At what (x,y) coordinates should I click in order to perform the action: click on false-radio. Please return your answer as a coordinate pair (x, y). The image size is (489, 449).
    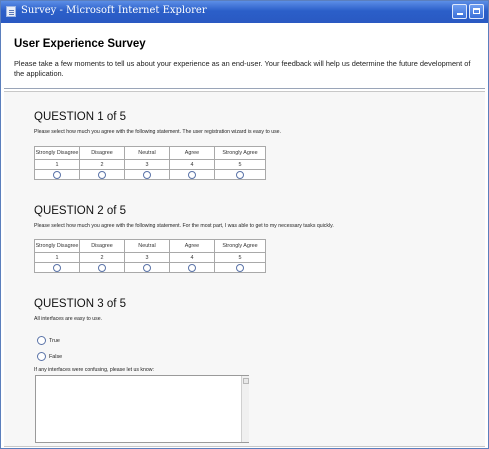
    Looking at the image, I should click on (41, 356).